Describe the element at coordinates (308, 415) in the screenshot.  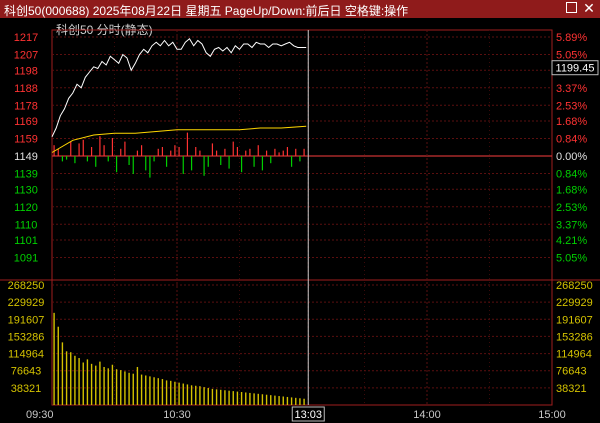
I see `time-cursor-label: 13:03` at that location.